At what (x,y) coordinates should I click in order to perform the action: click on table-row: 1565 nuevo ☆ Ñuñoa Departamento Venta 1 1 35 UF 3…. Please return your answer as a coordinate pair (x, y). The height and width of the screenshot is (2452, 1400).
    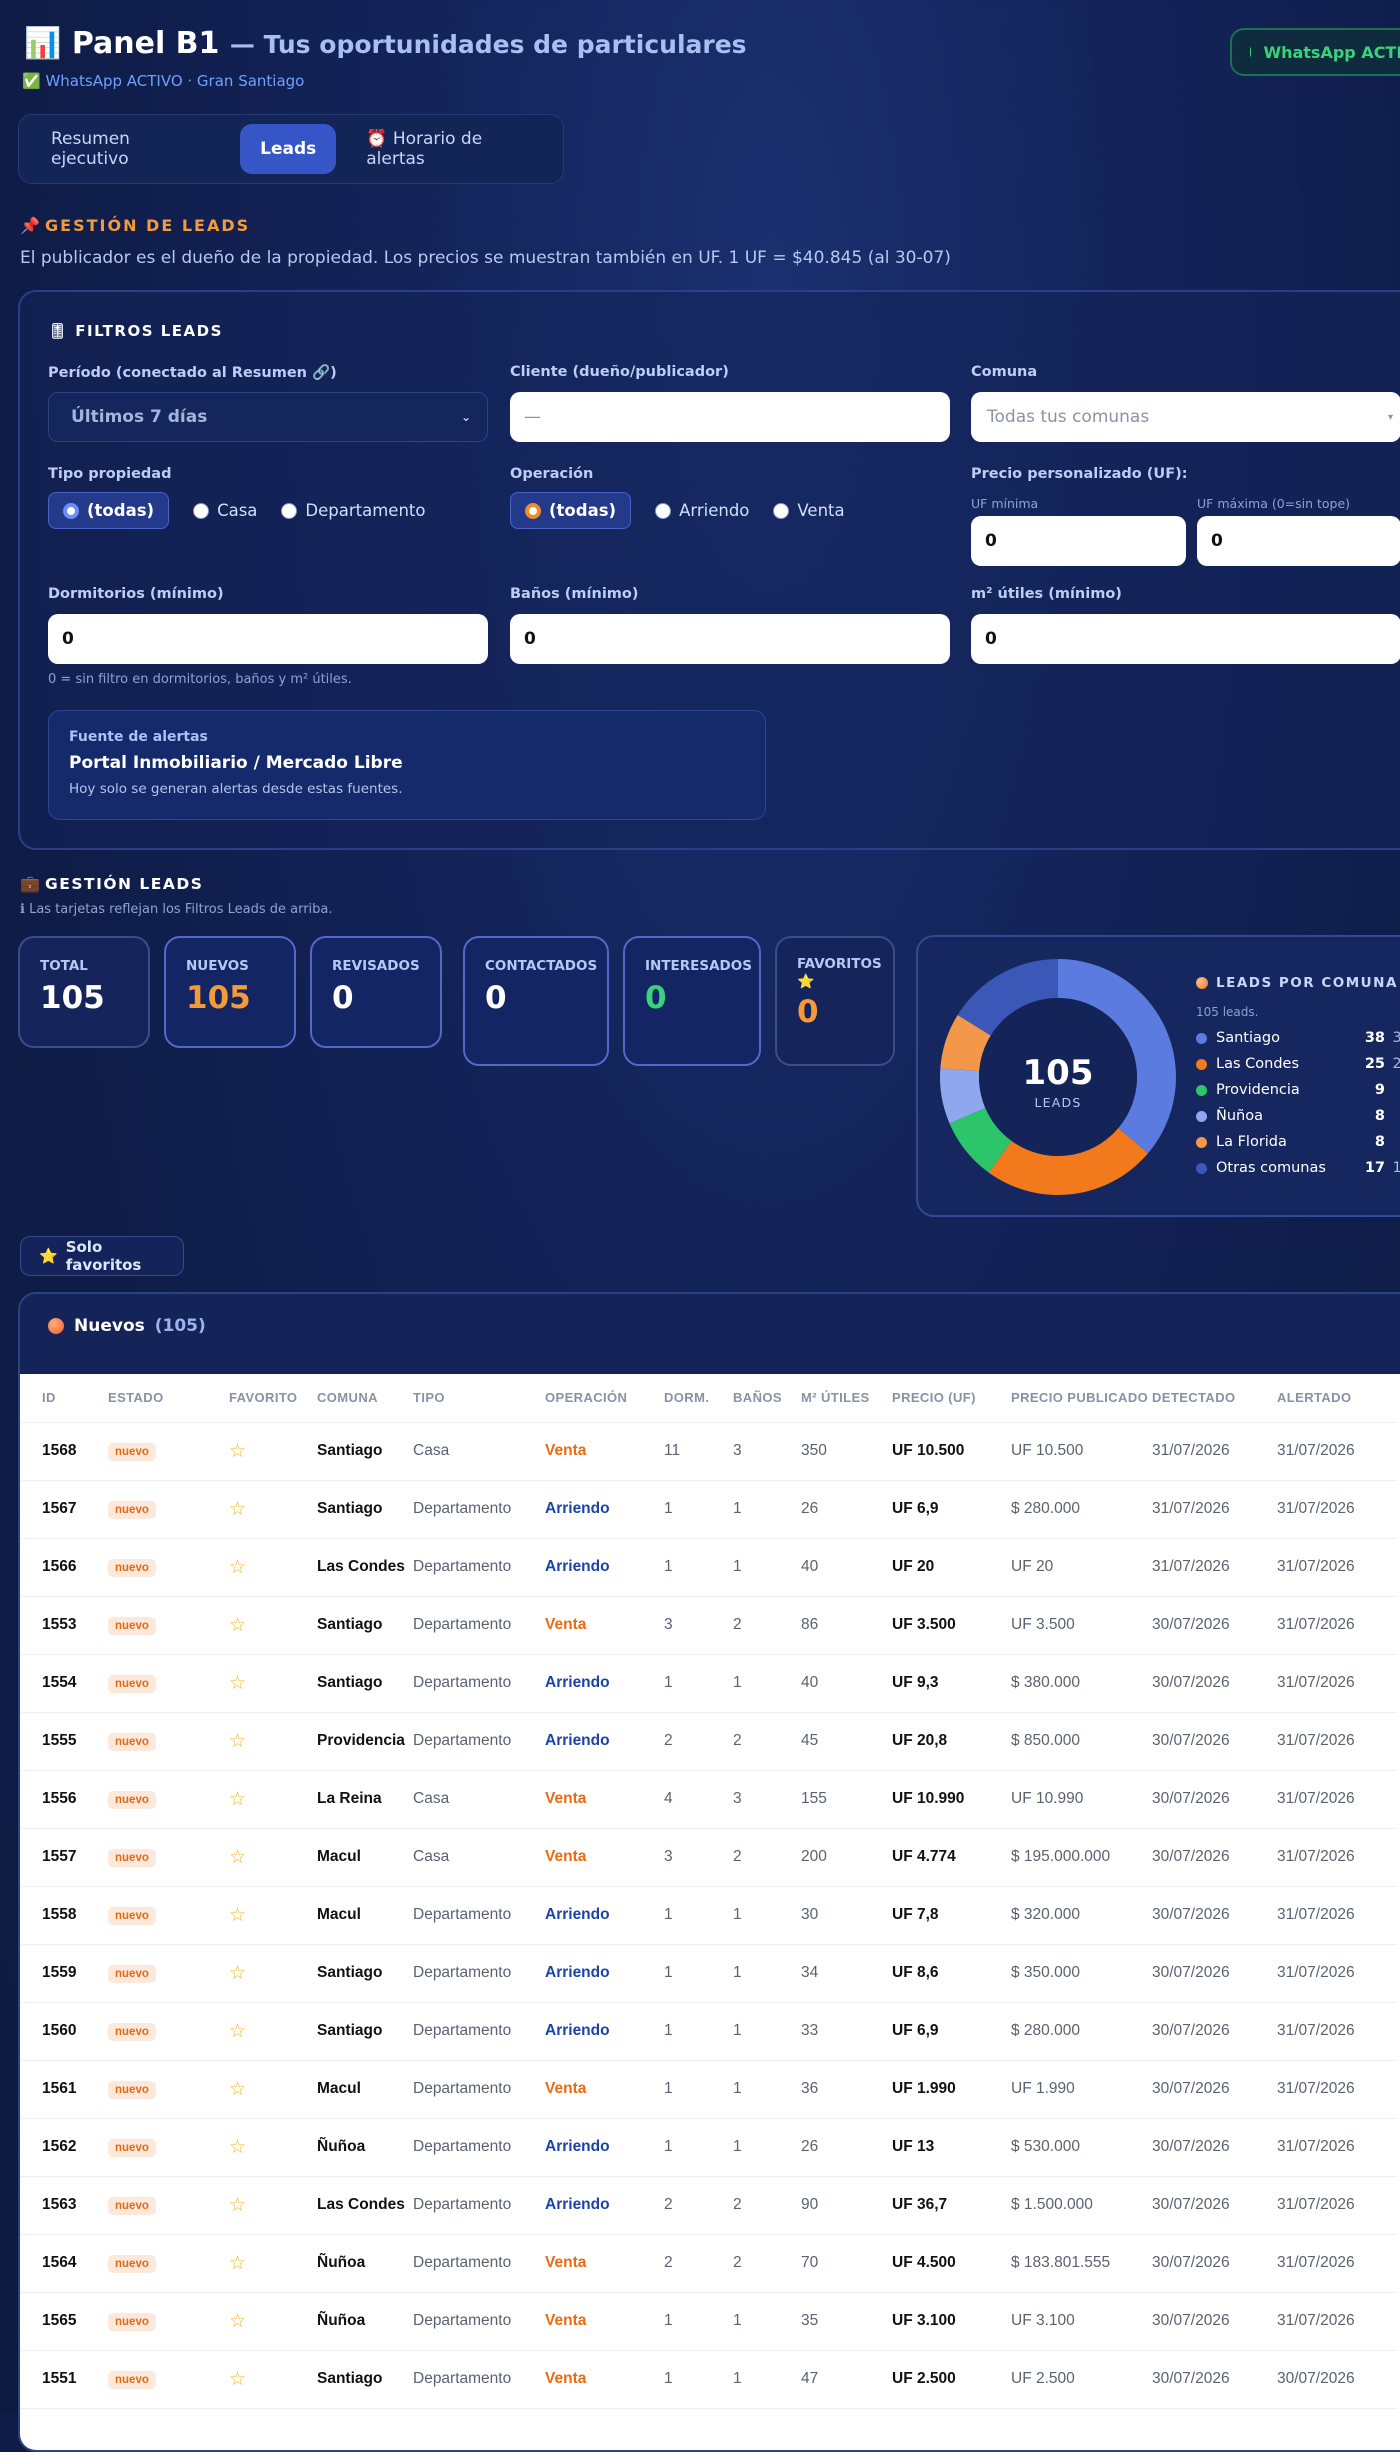
    Looking at the image, I should click on (708, 2321).